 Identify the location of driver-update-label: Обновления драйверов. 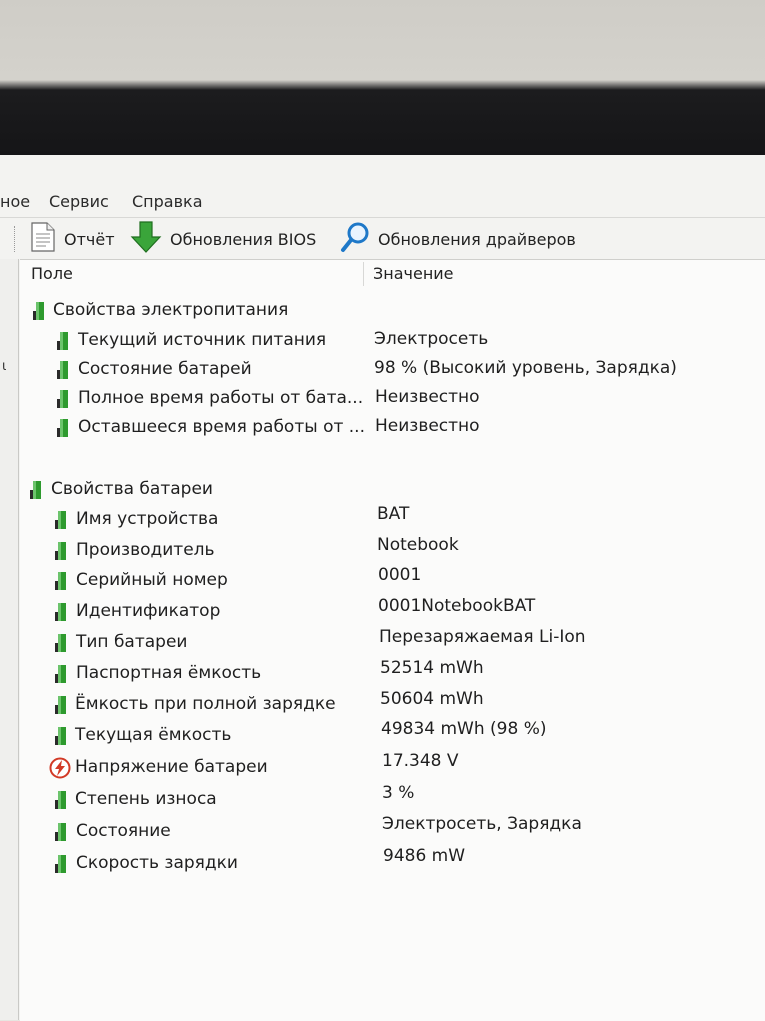
(477, 239).